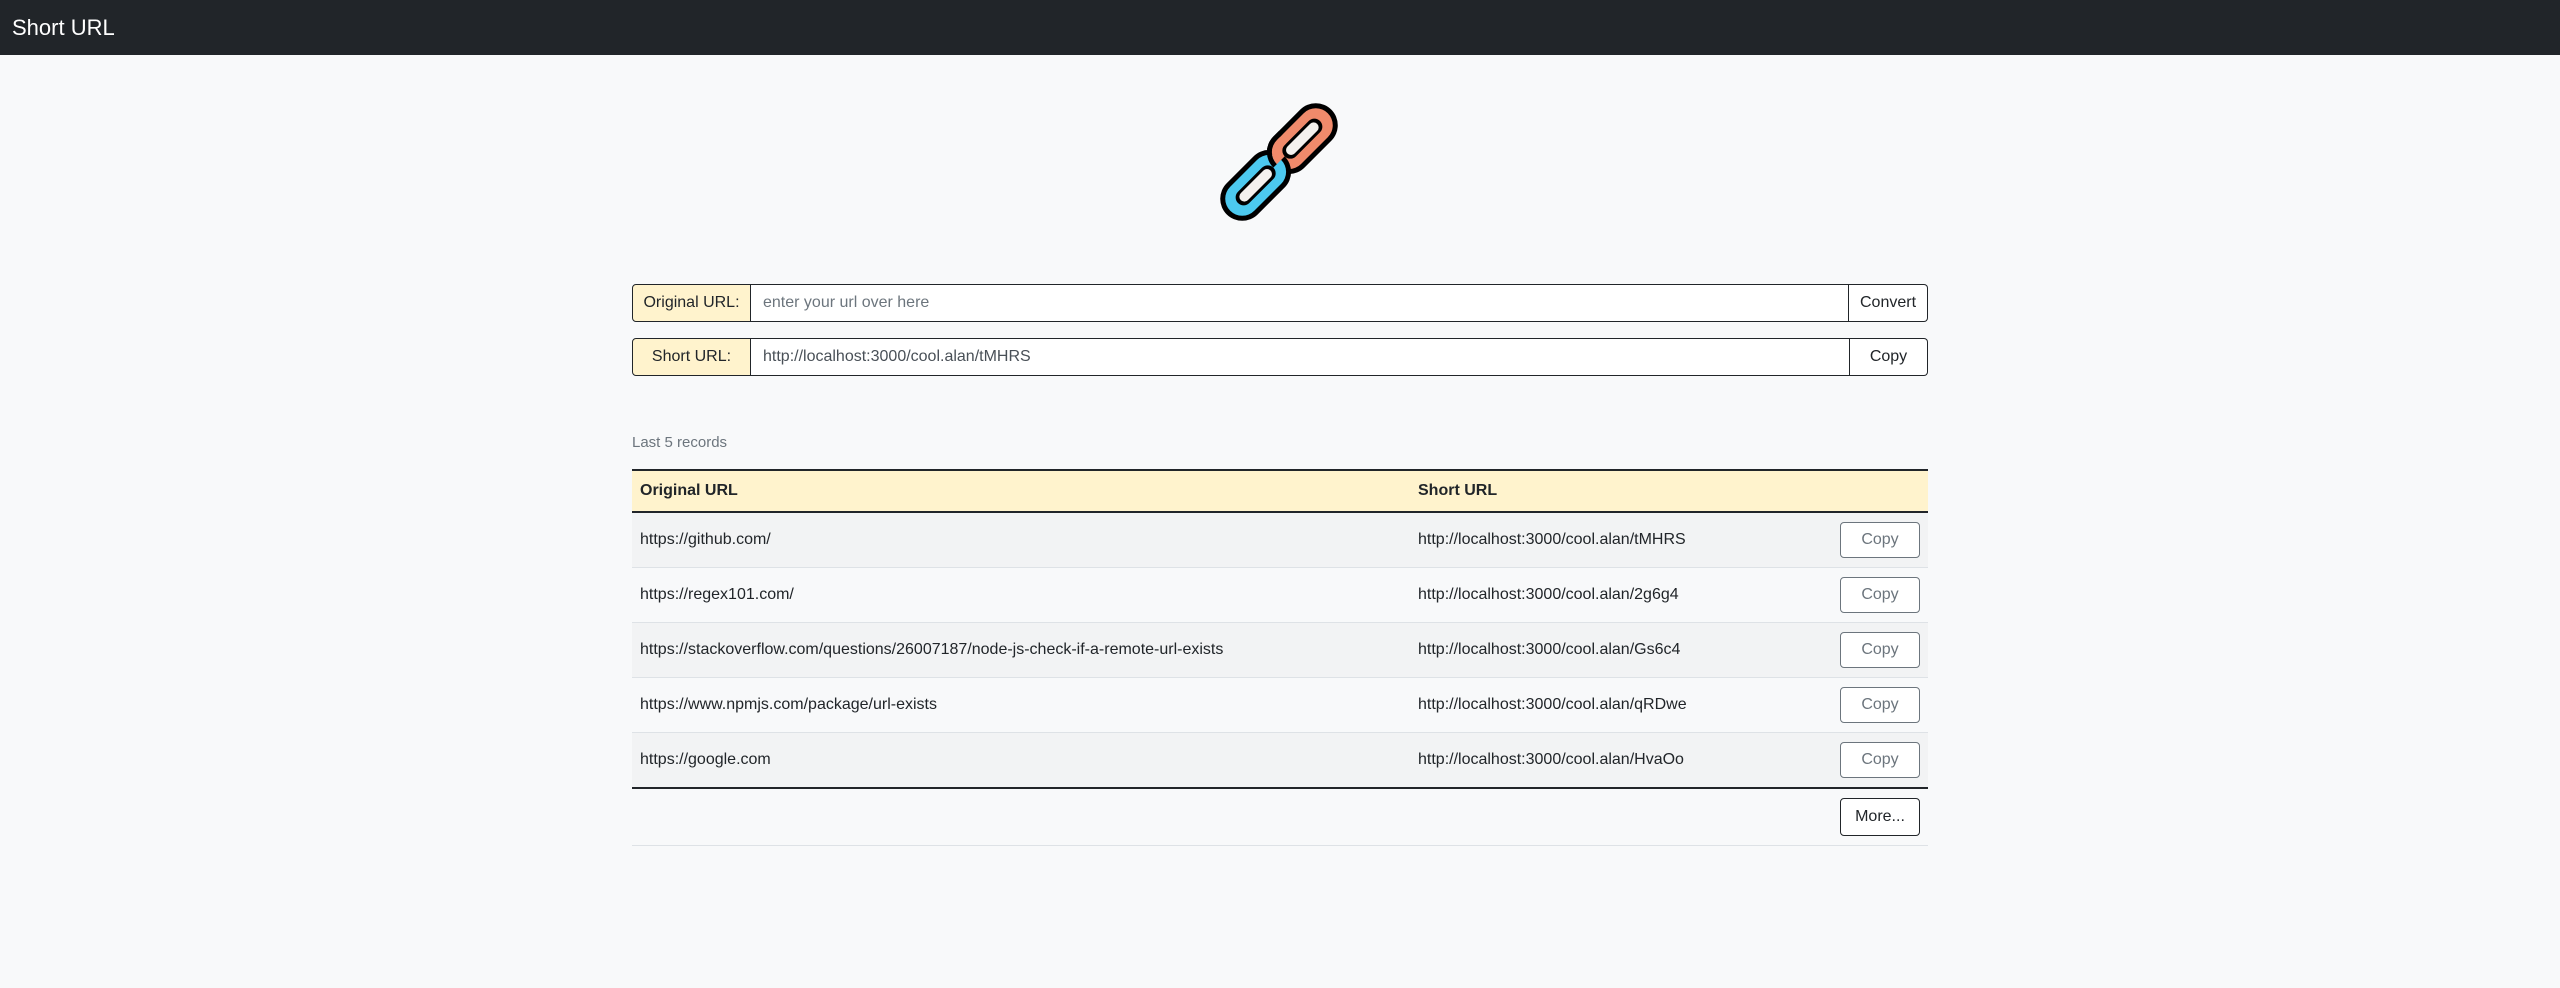  Describe the element at coordinates (1877, 491) in the screenshot. I see `header-actions` at that location.